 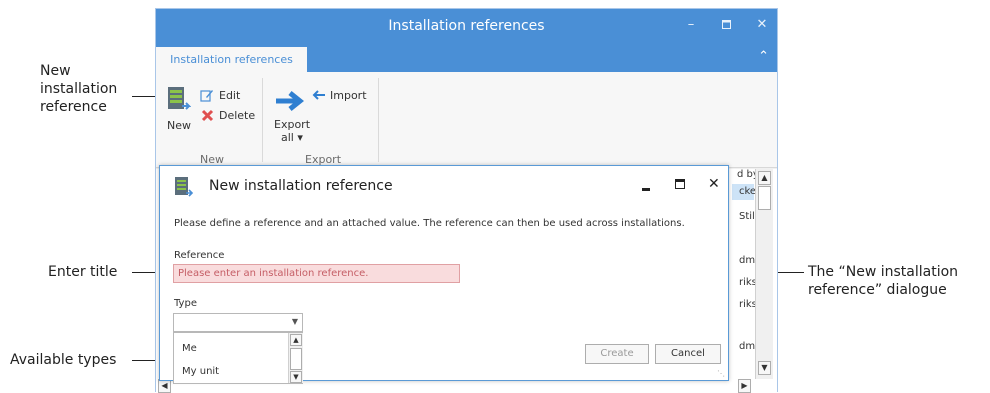 What do you see at coordinates (238, 358) in the screenshot?
I see `type-options-list: Me My unit ▲ ▼` at bounding box center [238, 358].